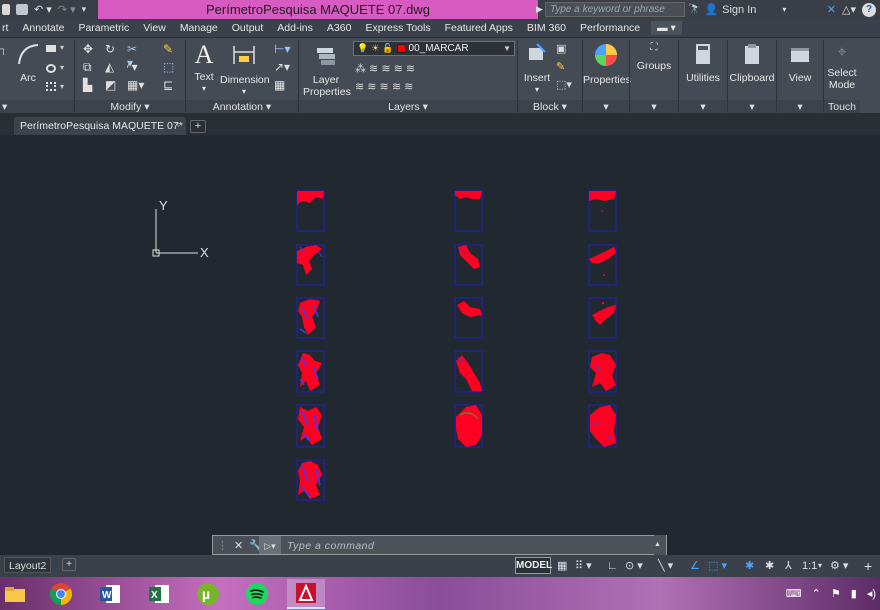 This screenshot has width=880, height=610. Describe the element at coordinates (836, 593) in the screenshot. I see `flag-icon: ⚑` at that location.